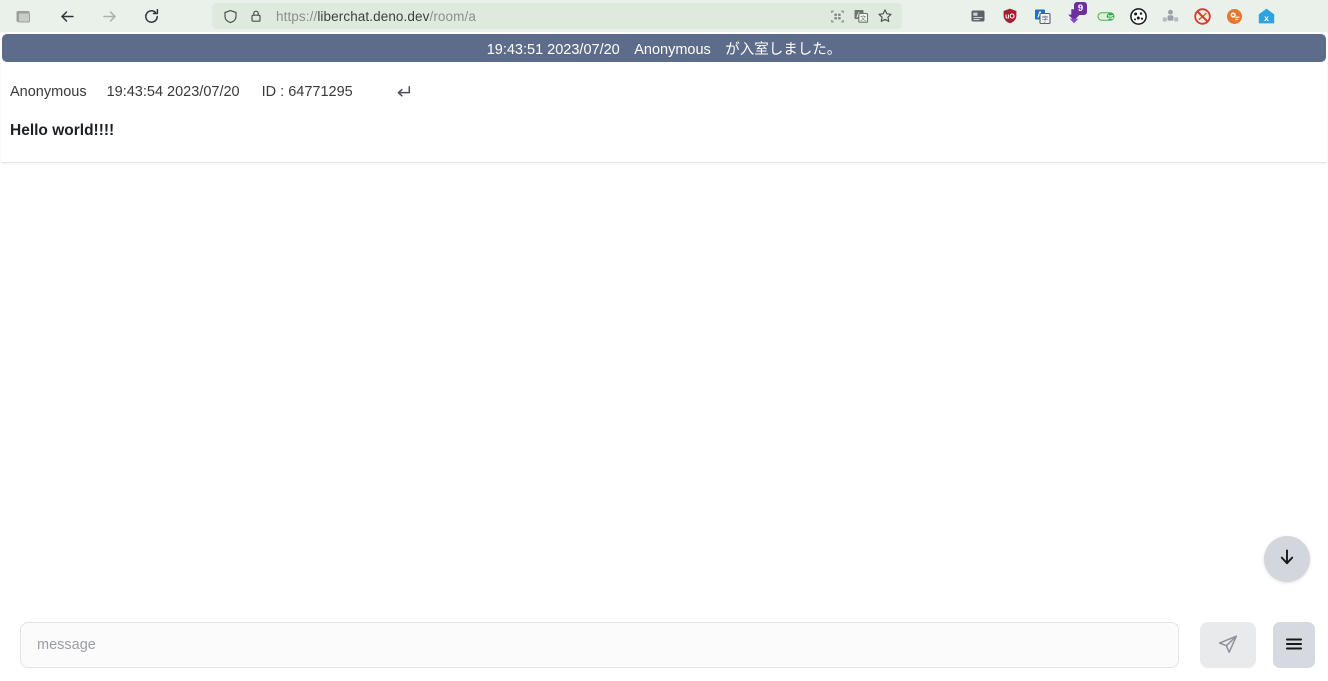 The image size is (1328, 681). Describe the element at coordinates (109, 16) in the screenshot. I see `forward-button` at that location.